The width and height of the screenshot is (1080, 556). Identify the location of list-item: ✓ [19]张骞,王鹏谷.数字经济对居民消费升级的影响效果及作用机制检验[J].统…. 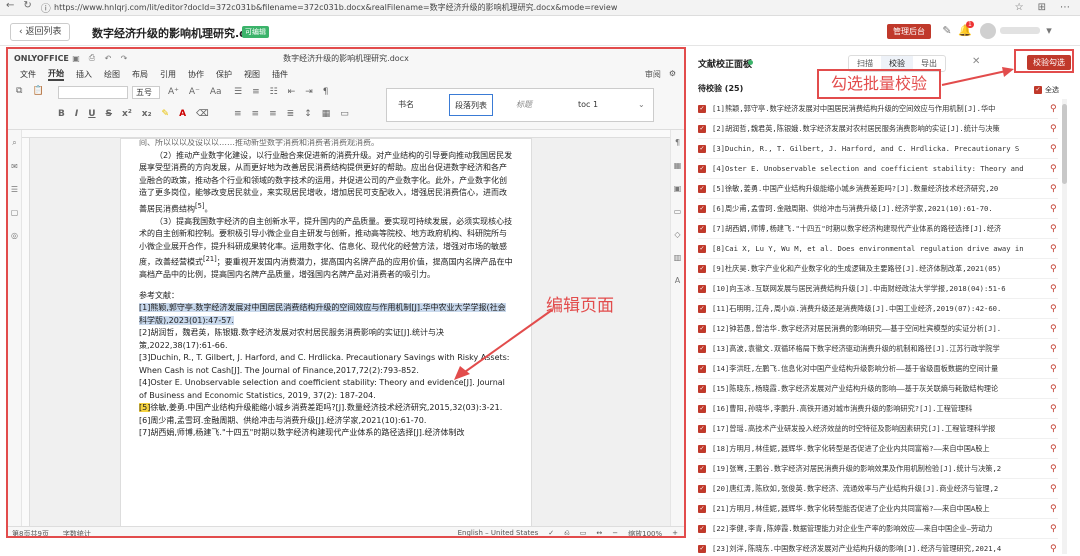
(878, 469).